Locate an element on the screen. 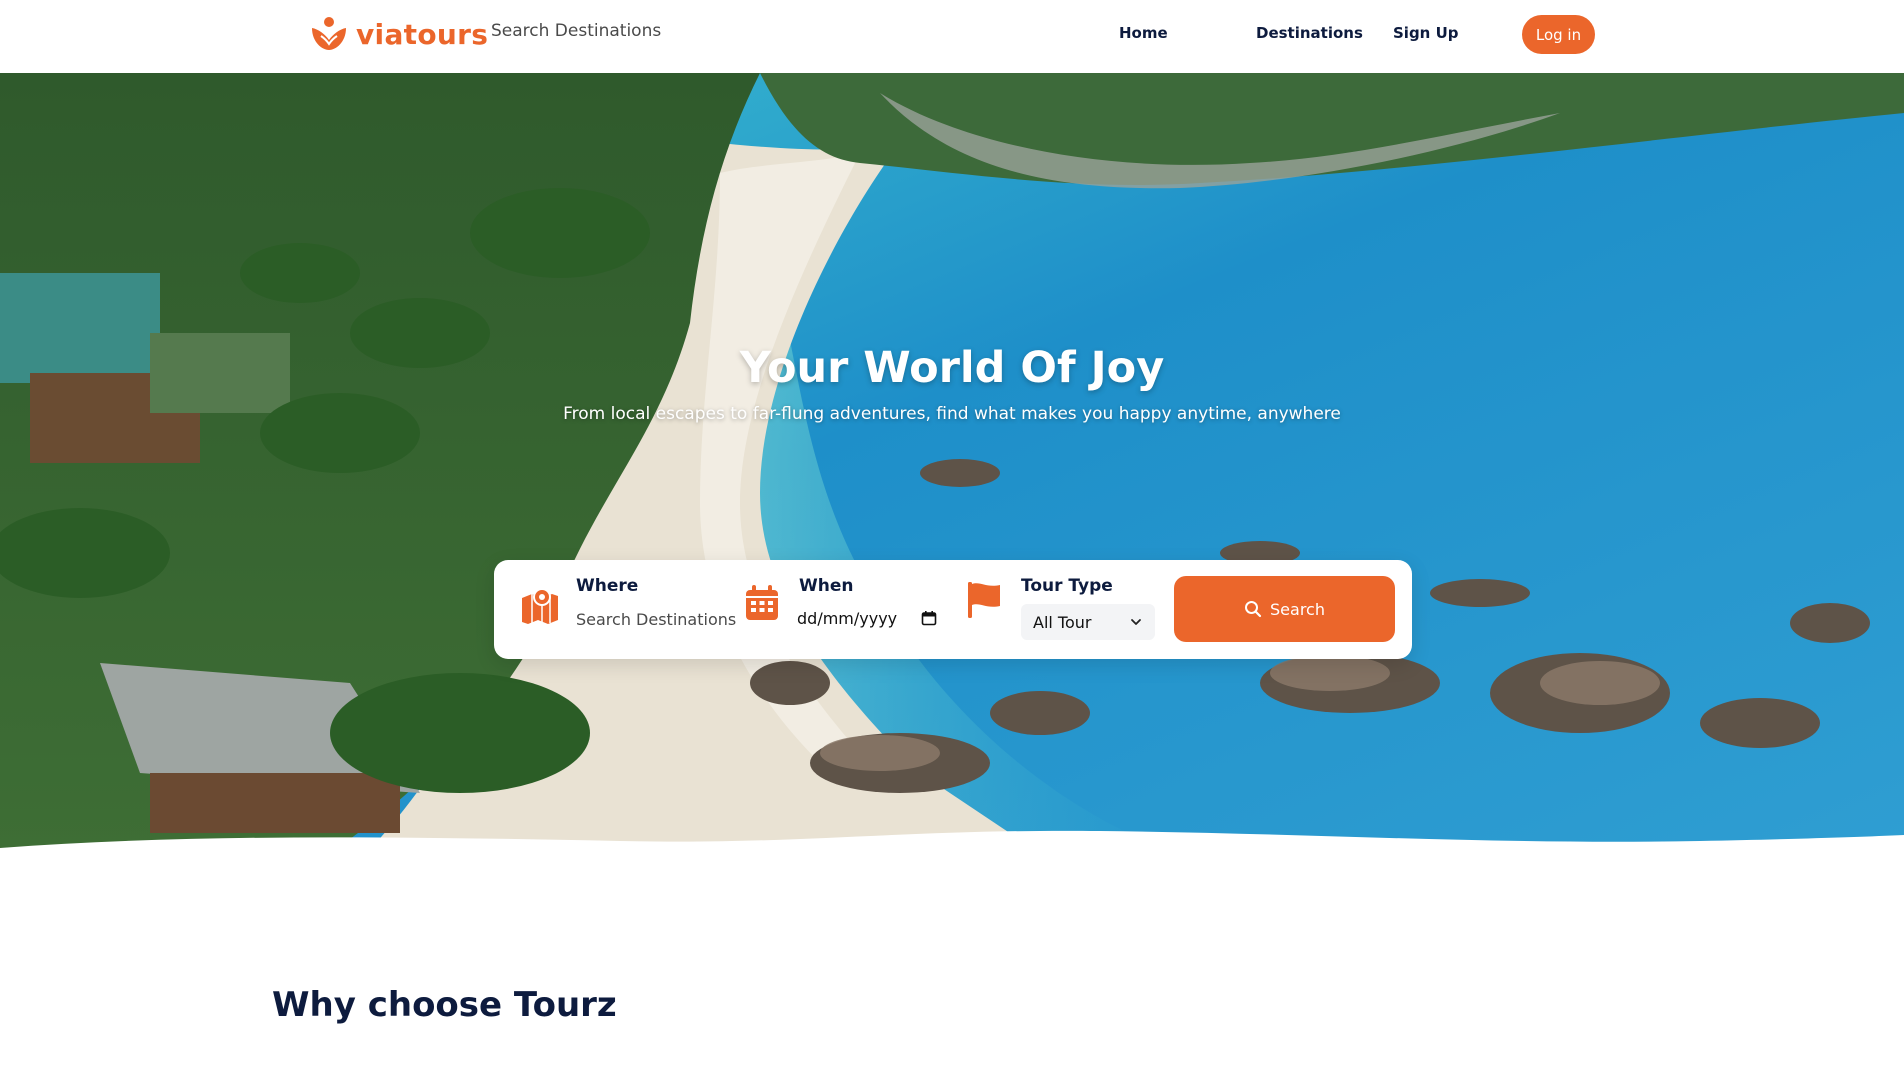 This screenshot has width=1904, height=1075. calendar-icon is located at coordinates (762, 602).